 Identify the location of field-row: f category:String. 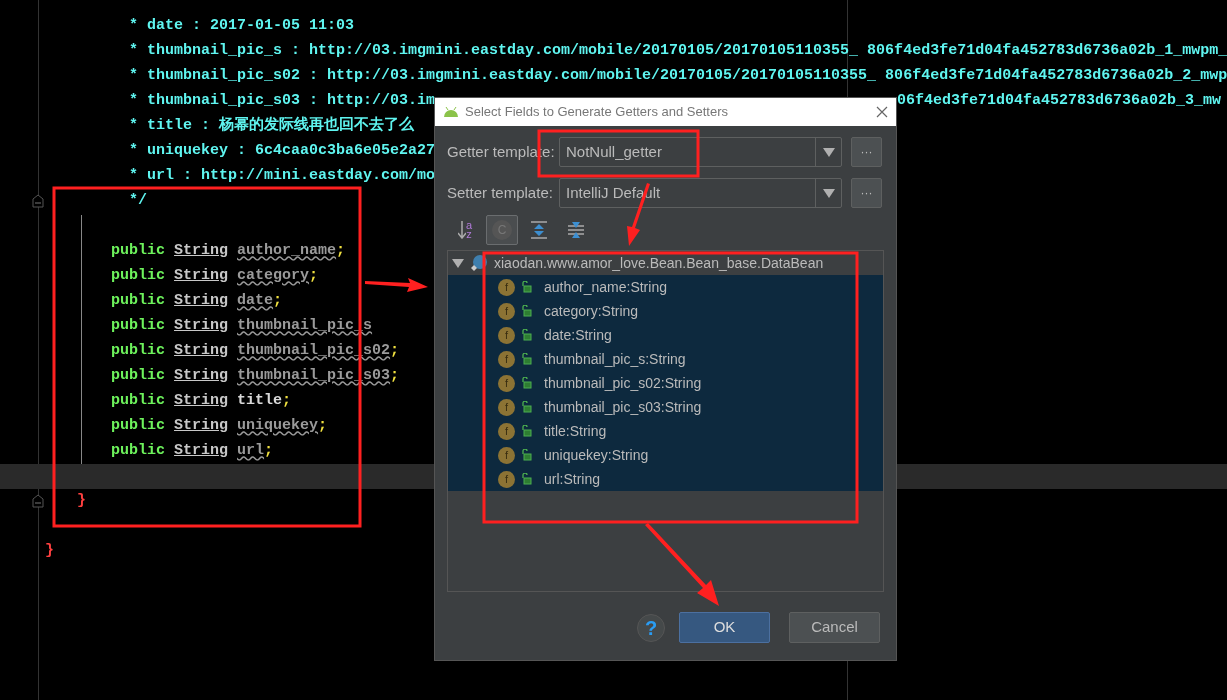
(665, 311).